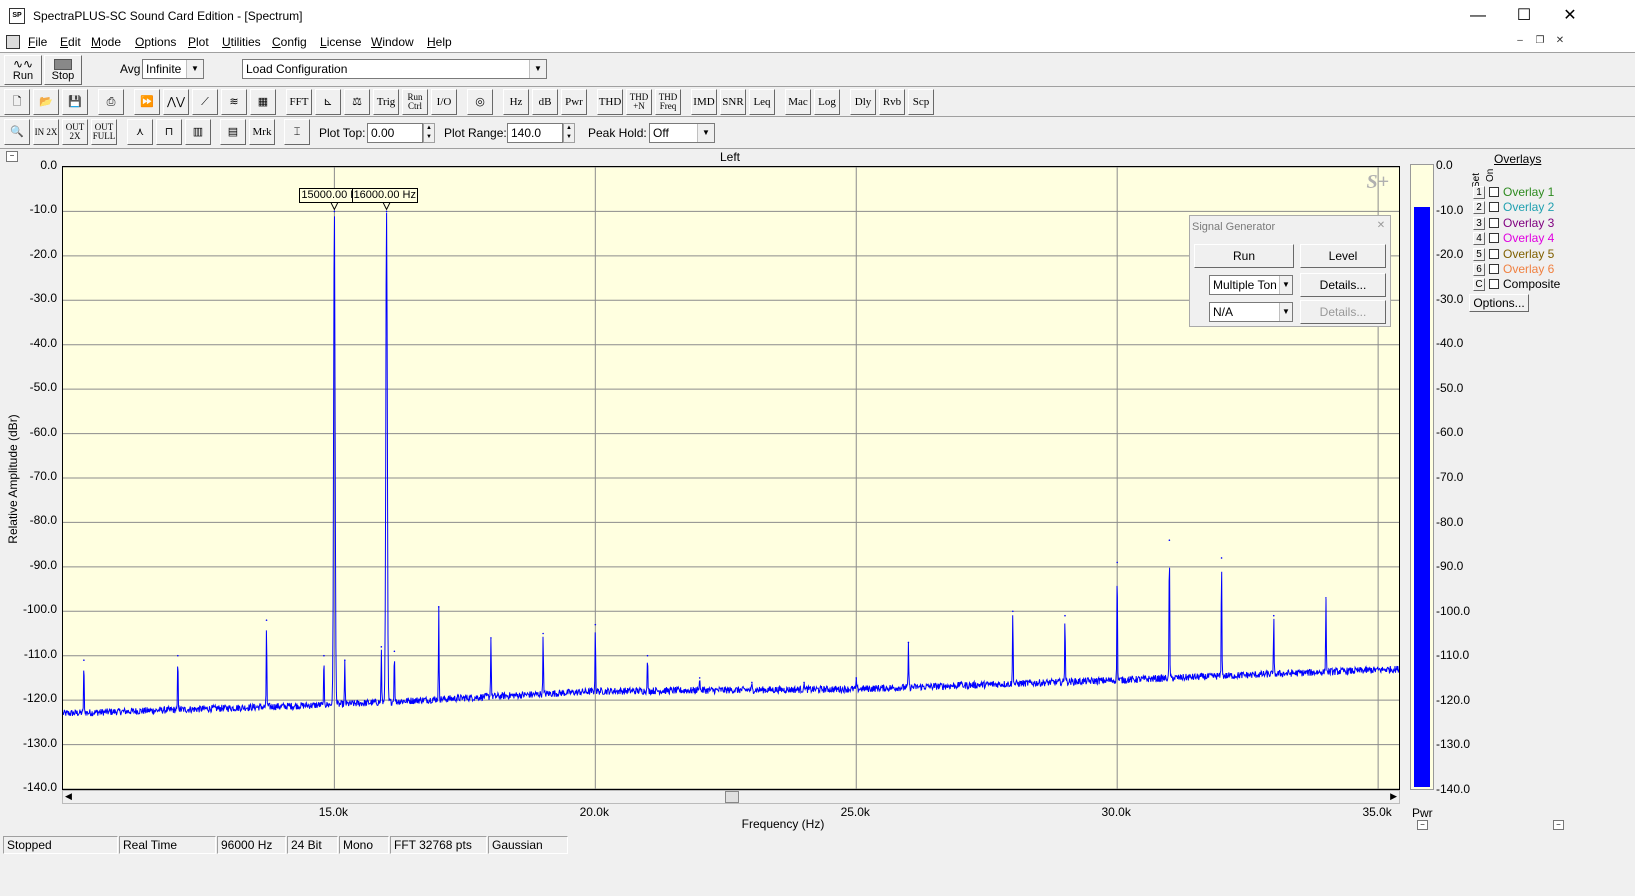  What do you see at coordinates (1570, 16) in the screenshot?
I see `close-button: ✕` at bounding box center [1570, 16].